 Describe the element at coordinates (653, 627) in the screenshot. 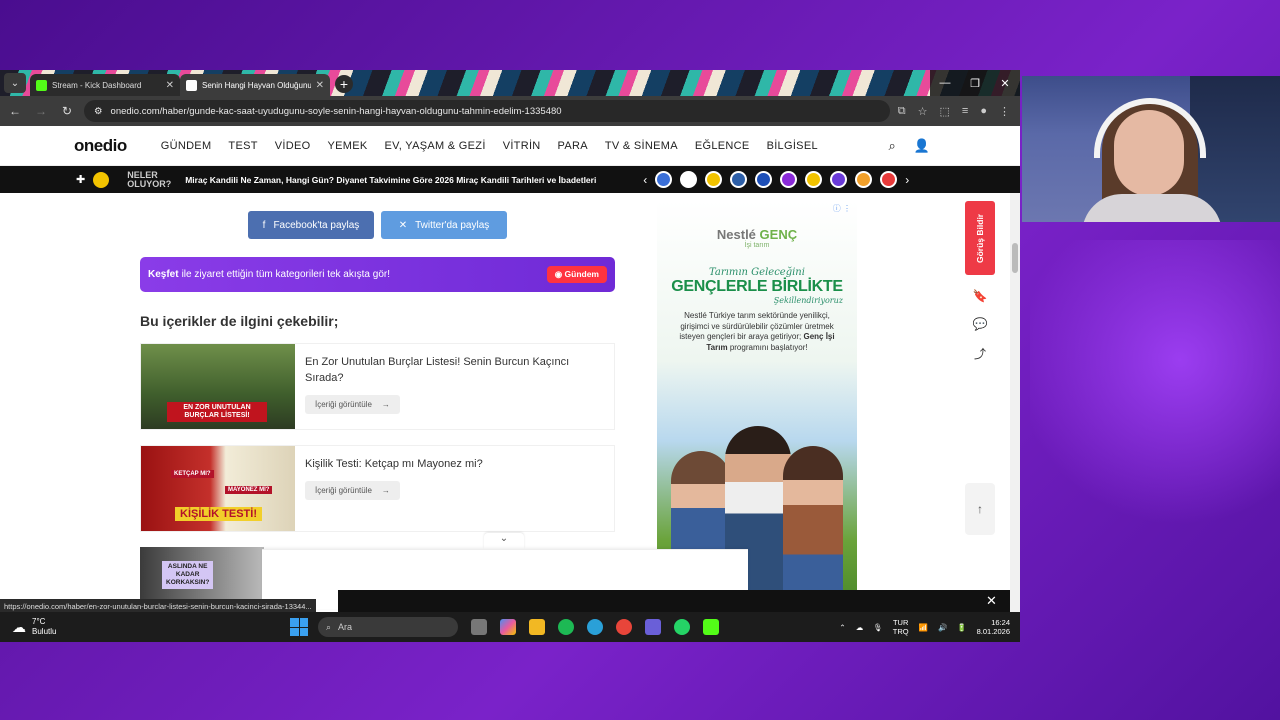

I see `teams-icon` at that location.